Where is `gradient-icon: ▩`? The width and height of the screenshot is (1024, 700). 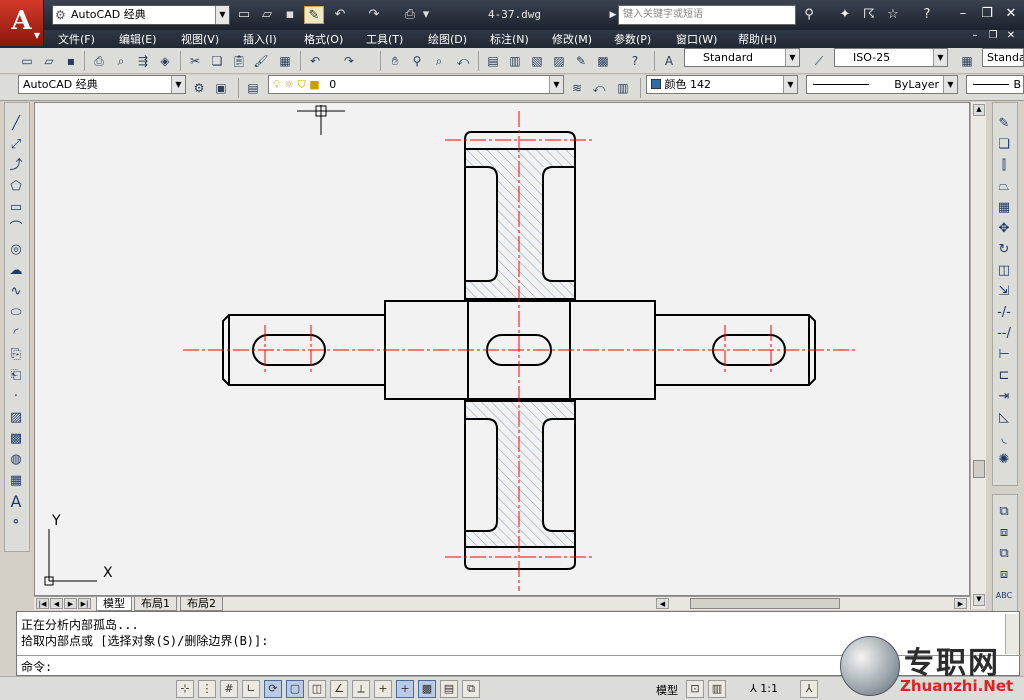
gradient-icon: ▩ is located at coordinates (16, 438).